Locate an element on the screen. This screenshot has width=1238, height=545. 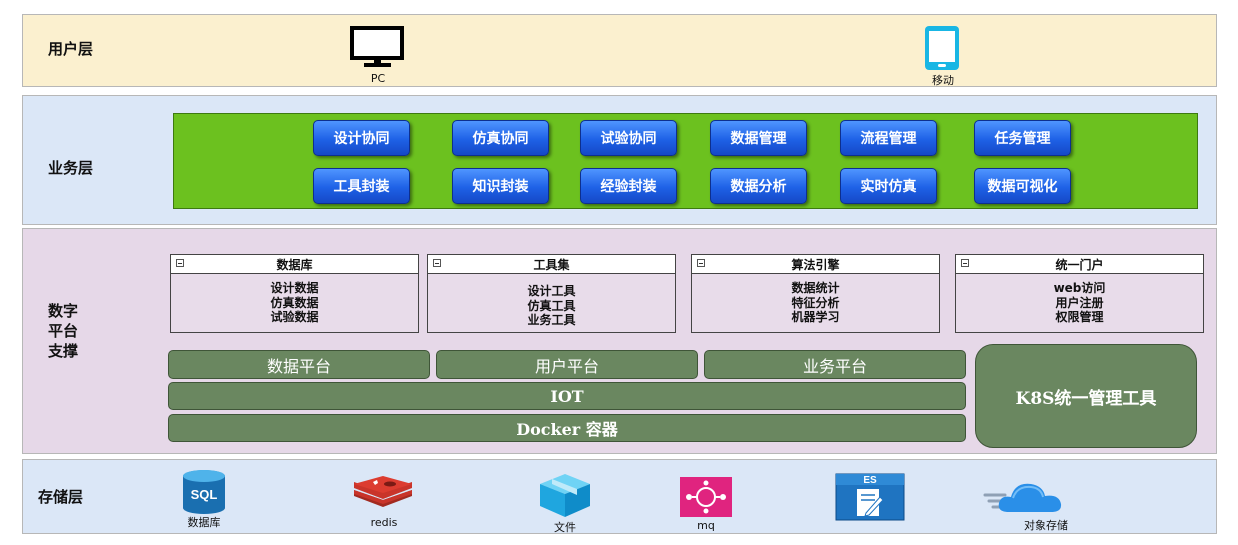
business-button: 数据管理 is located at coordinates (758, 138).